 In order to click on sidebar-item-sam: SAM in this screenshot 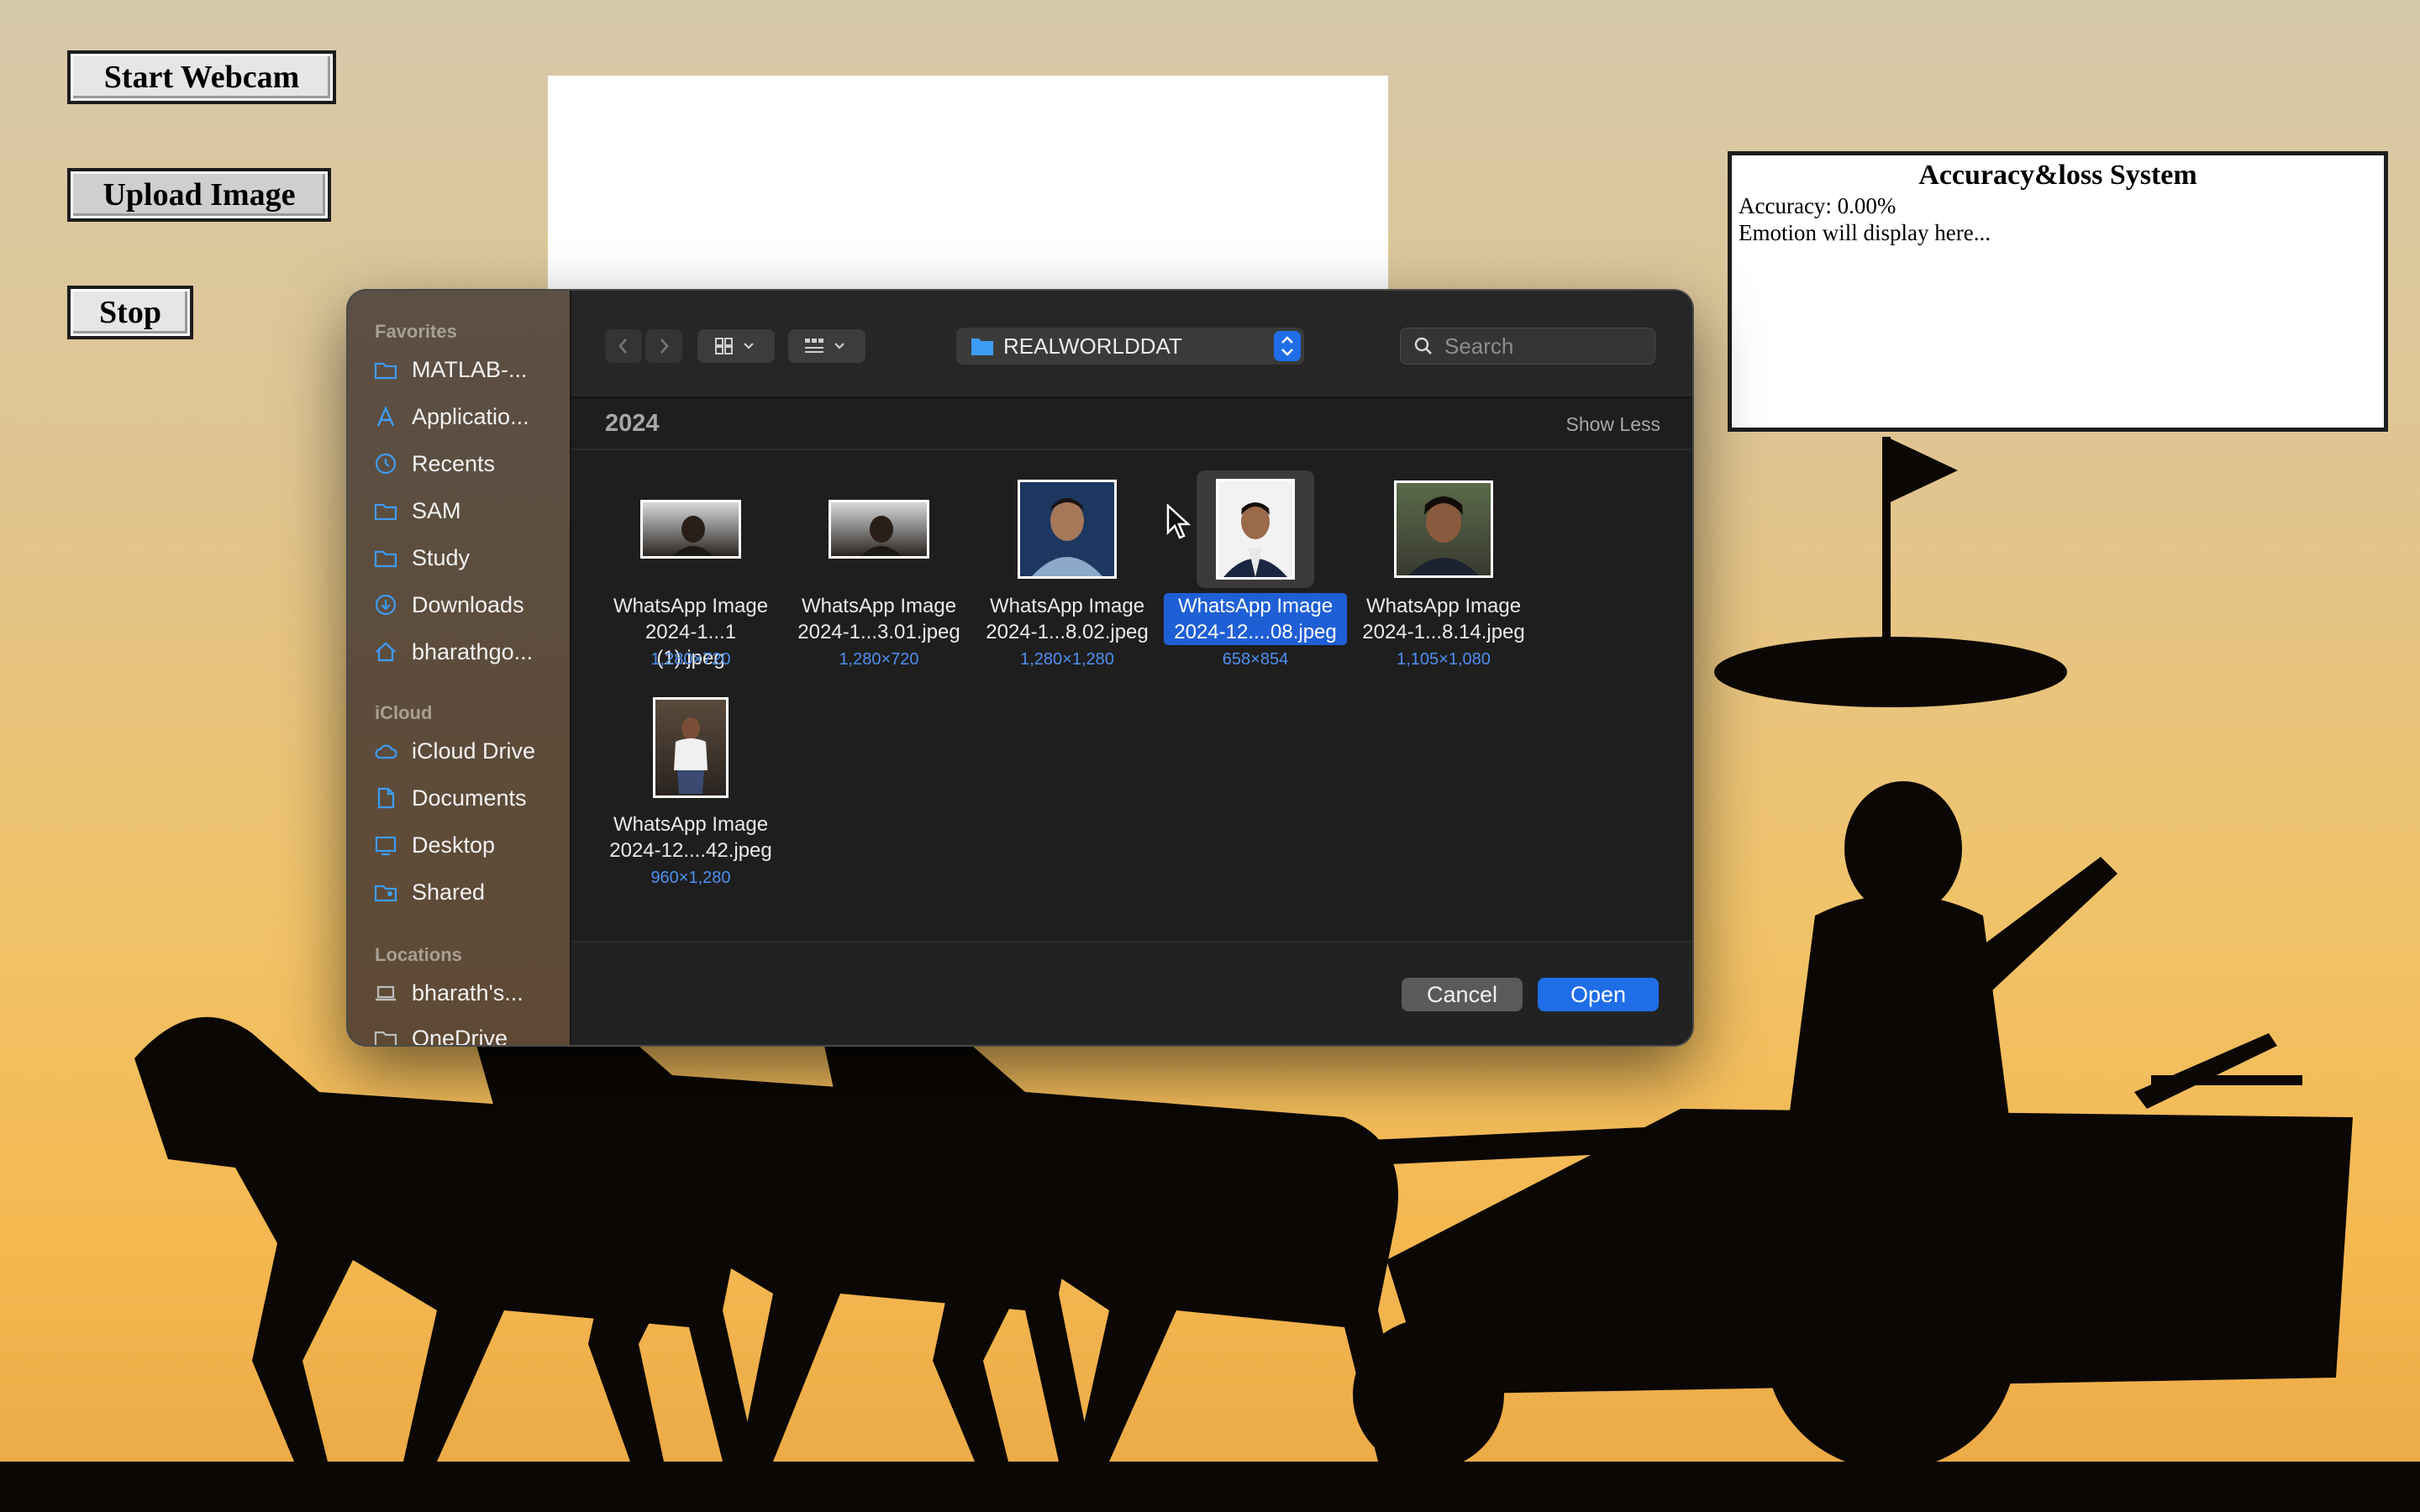, I will do `click(469, 511)`.